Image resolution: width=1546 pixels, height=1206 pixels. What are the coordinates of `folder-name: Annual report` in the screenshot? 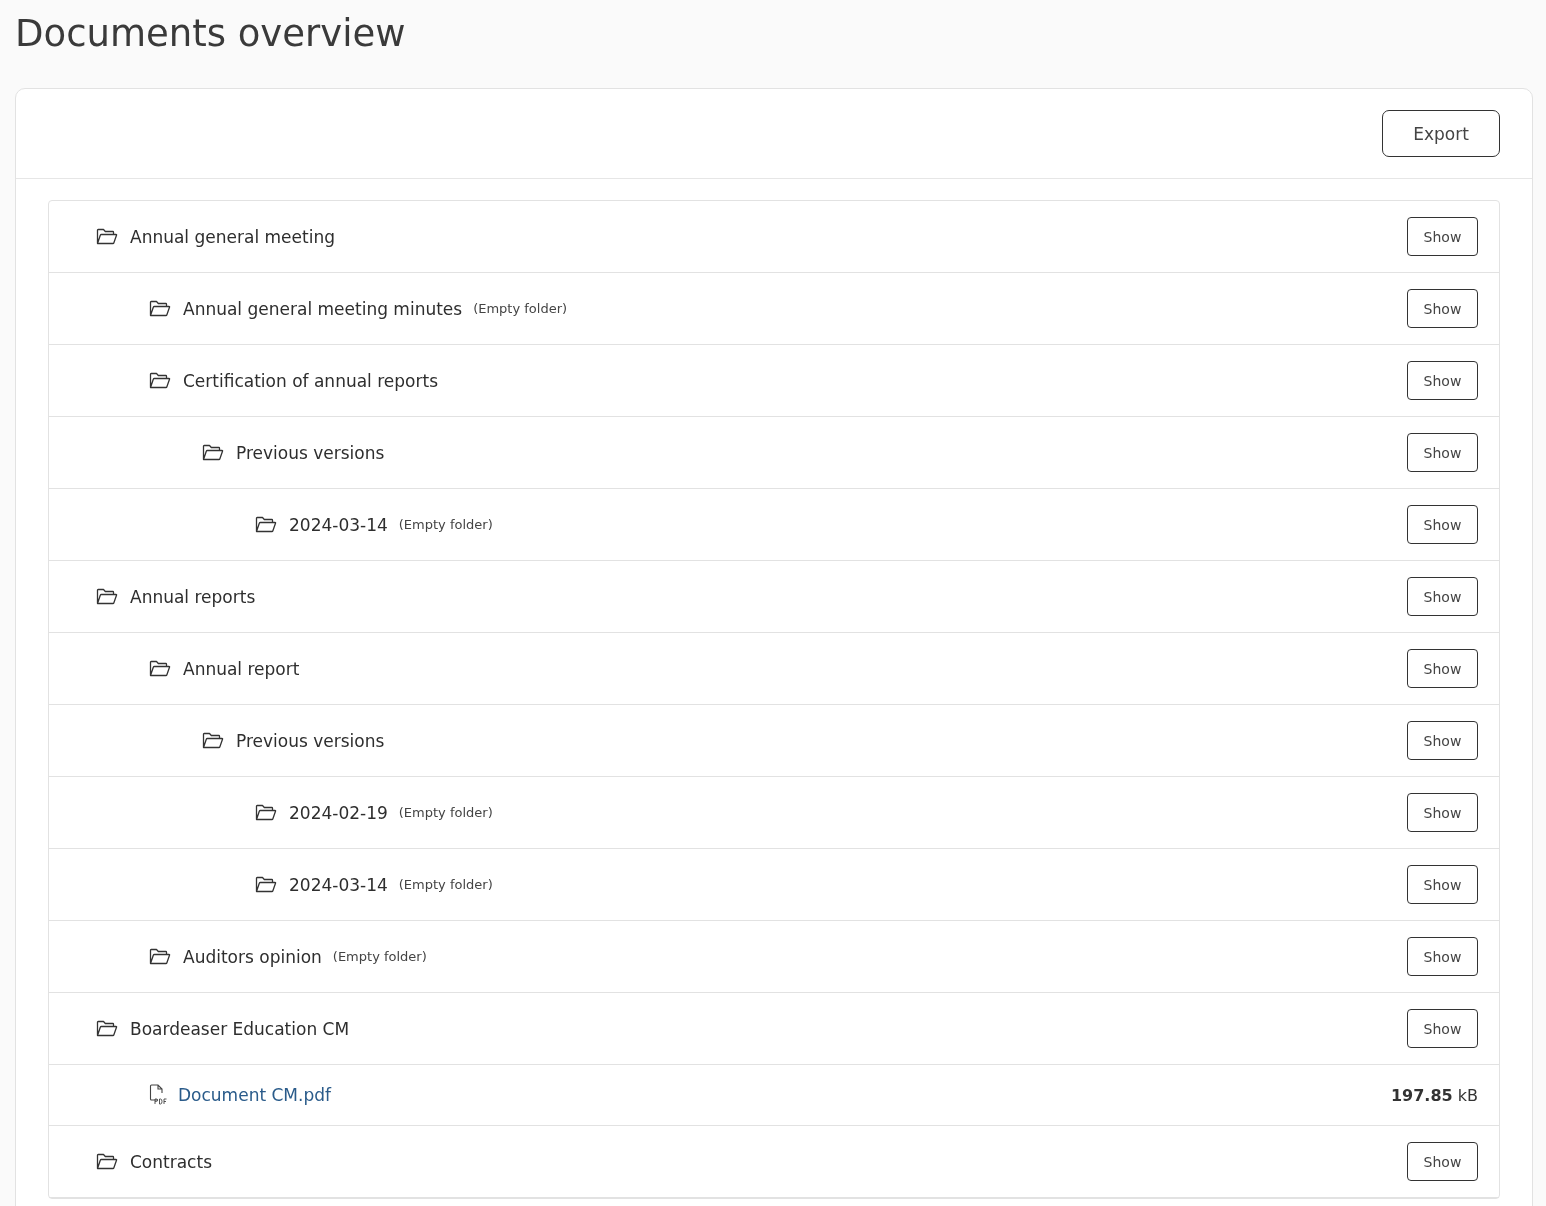 It's located at (241, 668).